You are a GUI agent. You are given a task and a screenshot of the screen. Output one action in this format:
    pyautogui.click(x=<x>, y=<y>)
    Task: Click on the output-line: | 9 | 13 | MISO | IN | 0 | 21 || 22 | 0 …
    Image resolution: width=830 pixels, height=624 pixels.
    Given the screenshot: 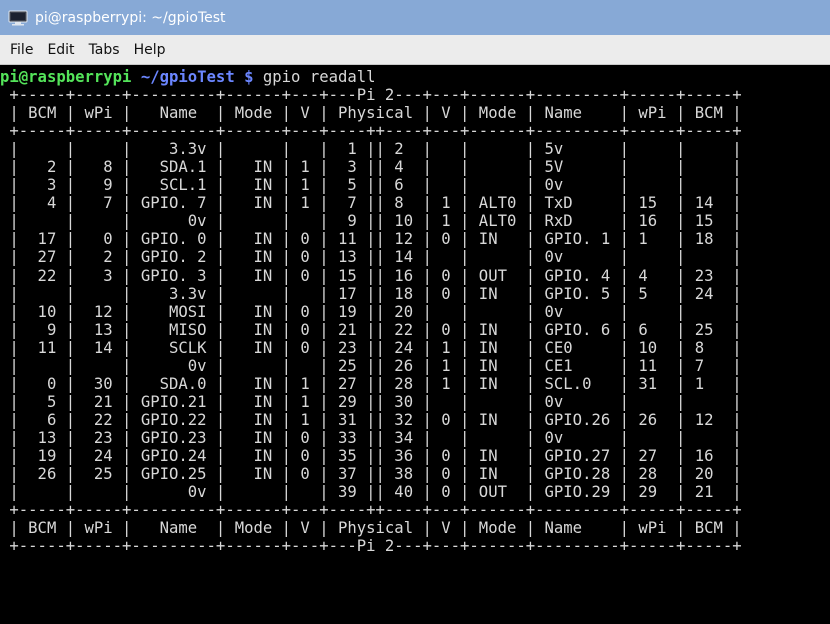 What is the action you would take?
    pyautogui.click(x=371, y=329)
    